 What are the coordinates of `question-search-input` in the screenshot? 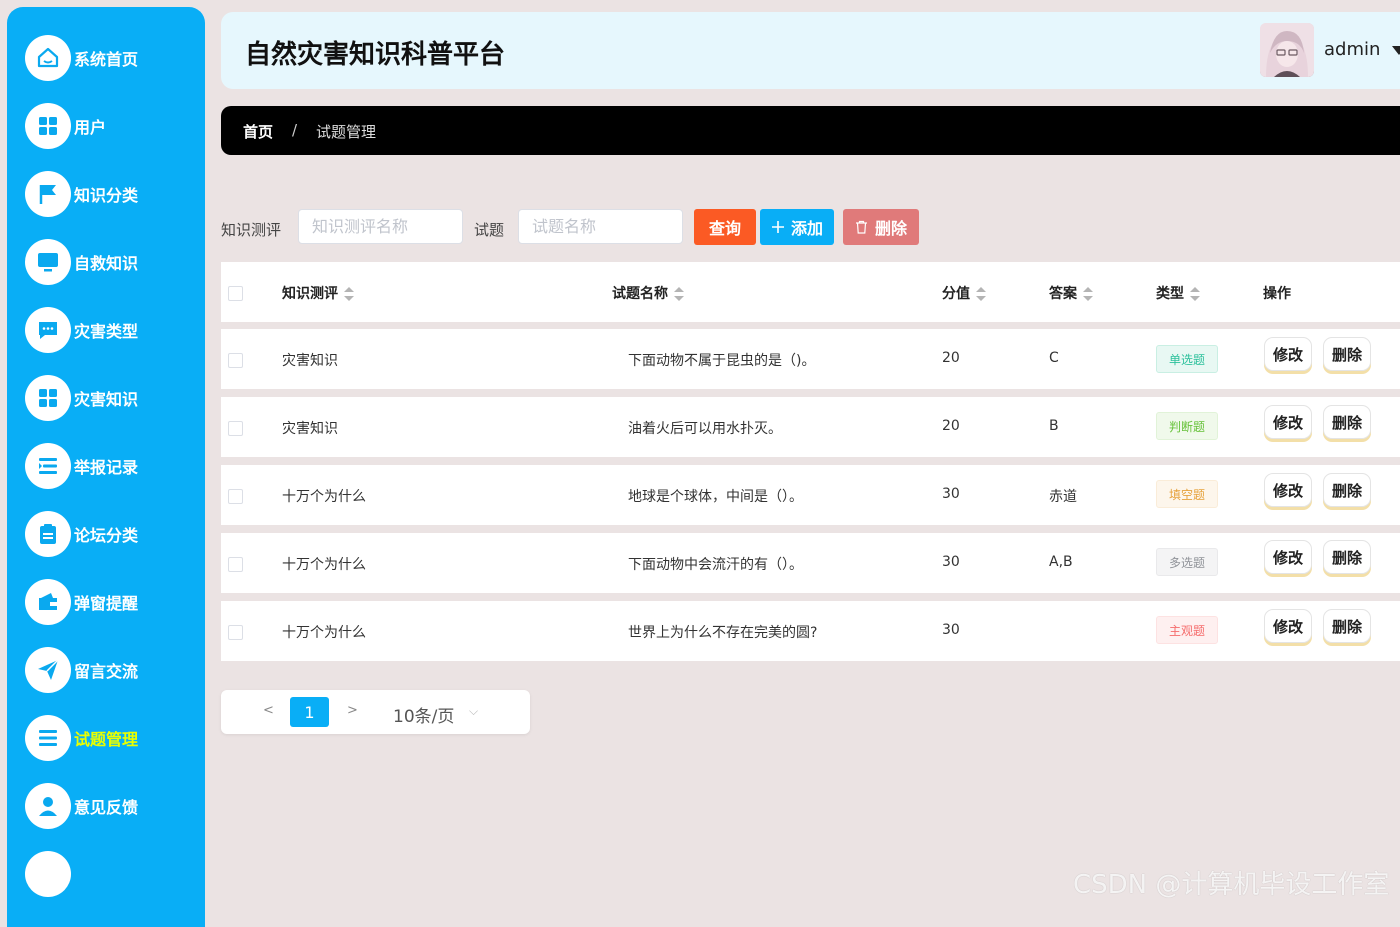 It's located at (600, 226).